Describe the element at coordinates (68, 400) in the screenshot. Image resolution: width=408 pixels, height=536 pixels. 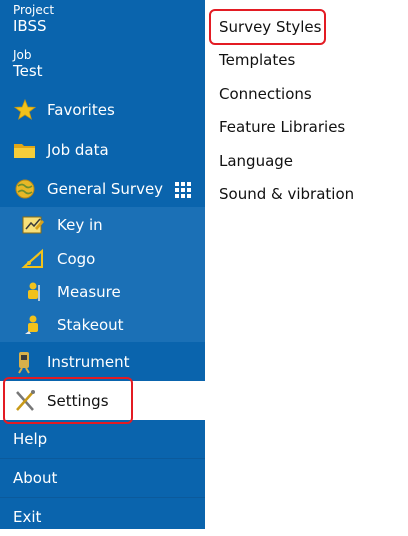
I see `settings-highlight` at that location.